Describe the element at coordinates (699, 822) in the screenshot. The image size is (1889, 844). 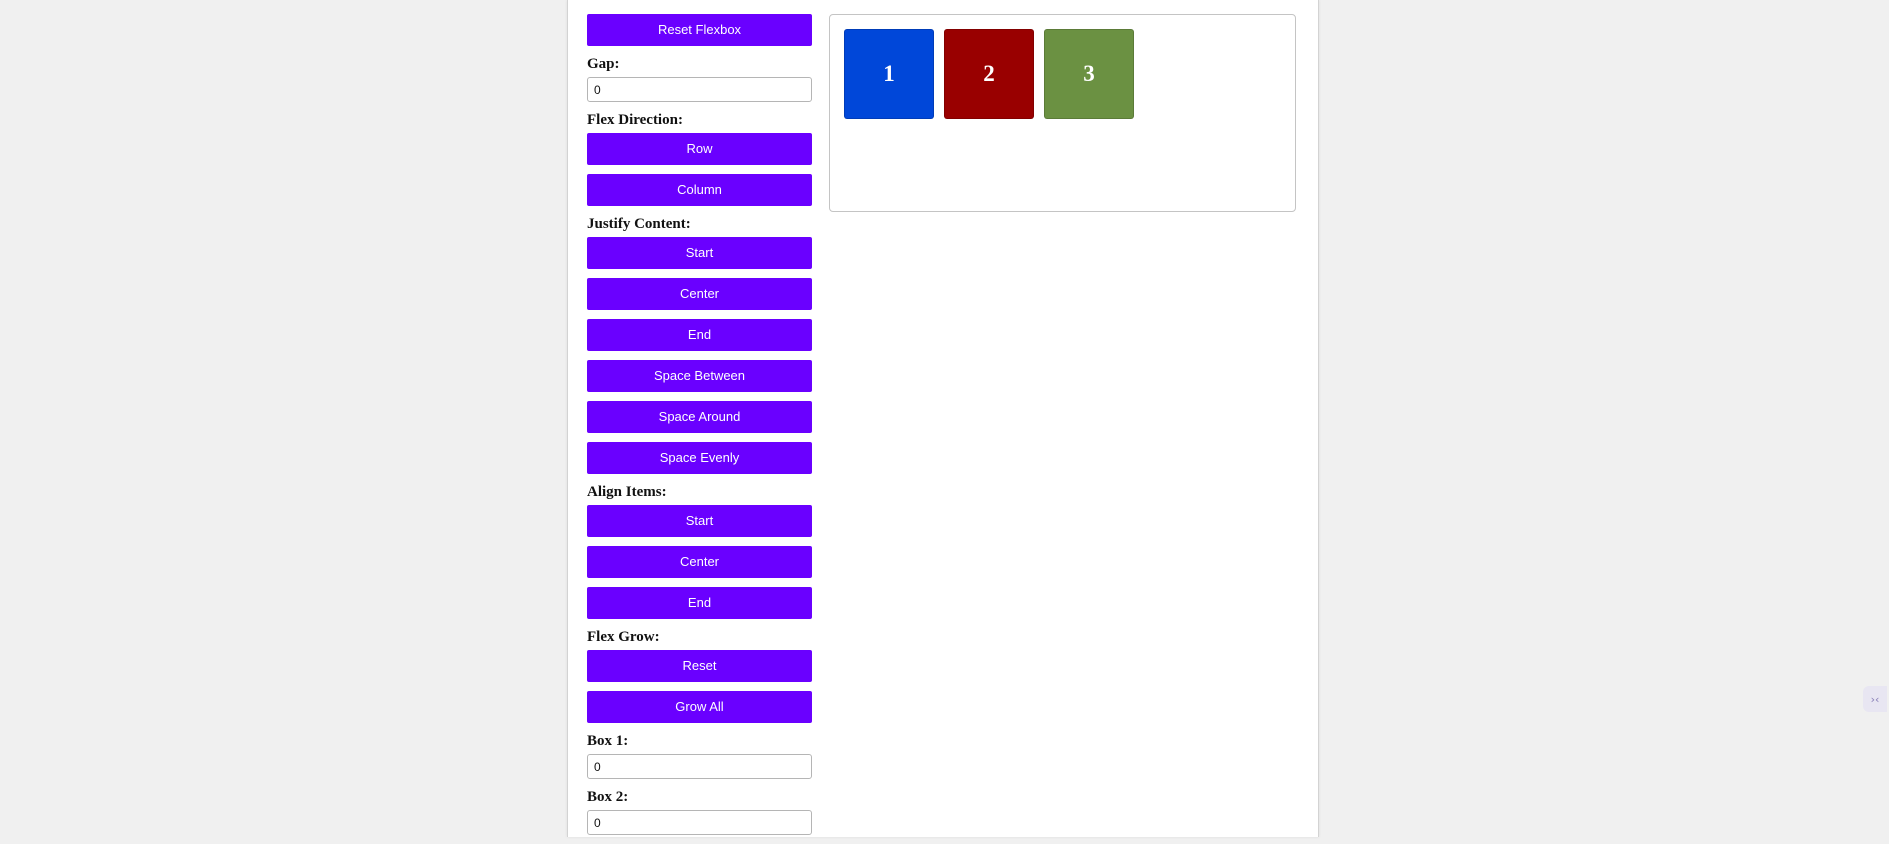
I see `box2-grow-input` at that location.